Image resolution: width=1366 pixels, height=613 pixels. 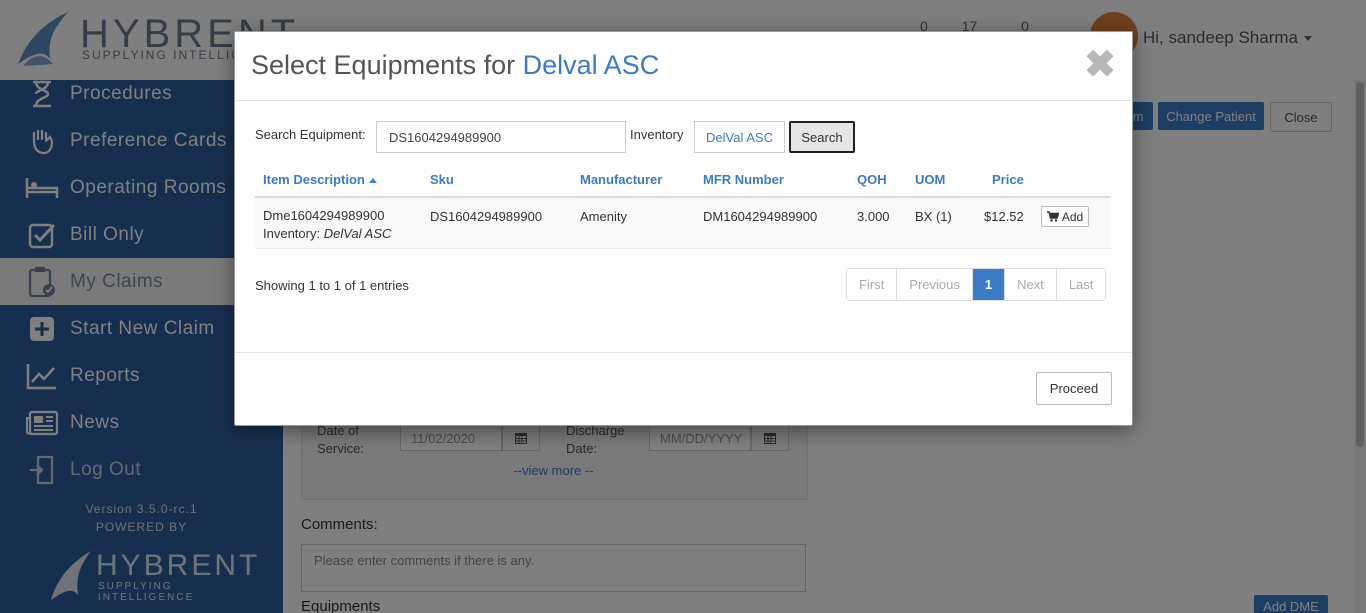 What do you see at coordinates (1004, 216) in the screenshot?
I see `cell-price: $12.52` at bounding box center [1004, 216].